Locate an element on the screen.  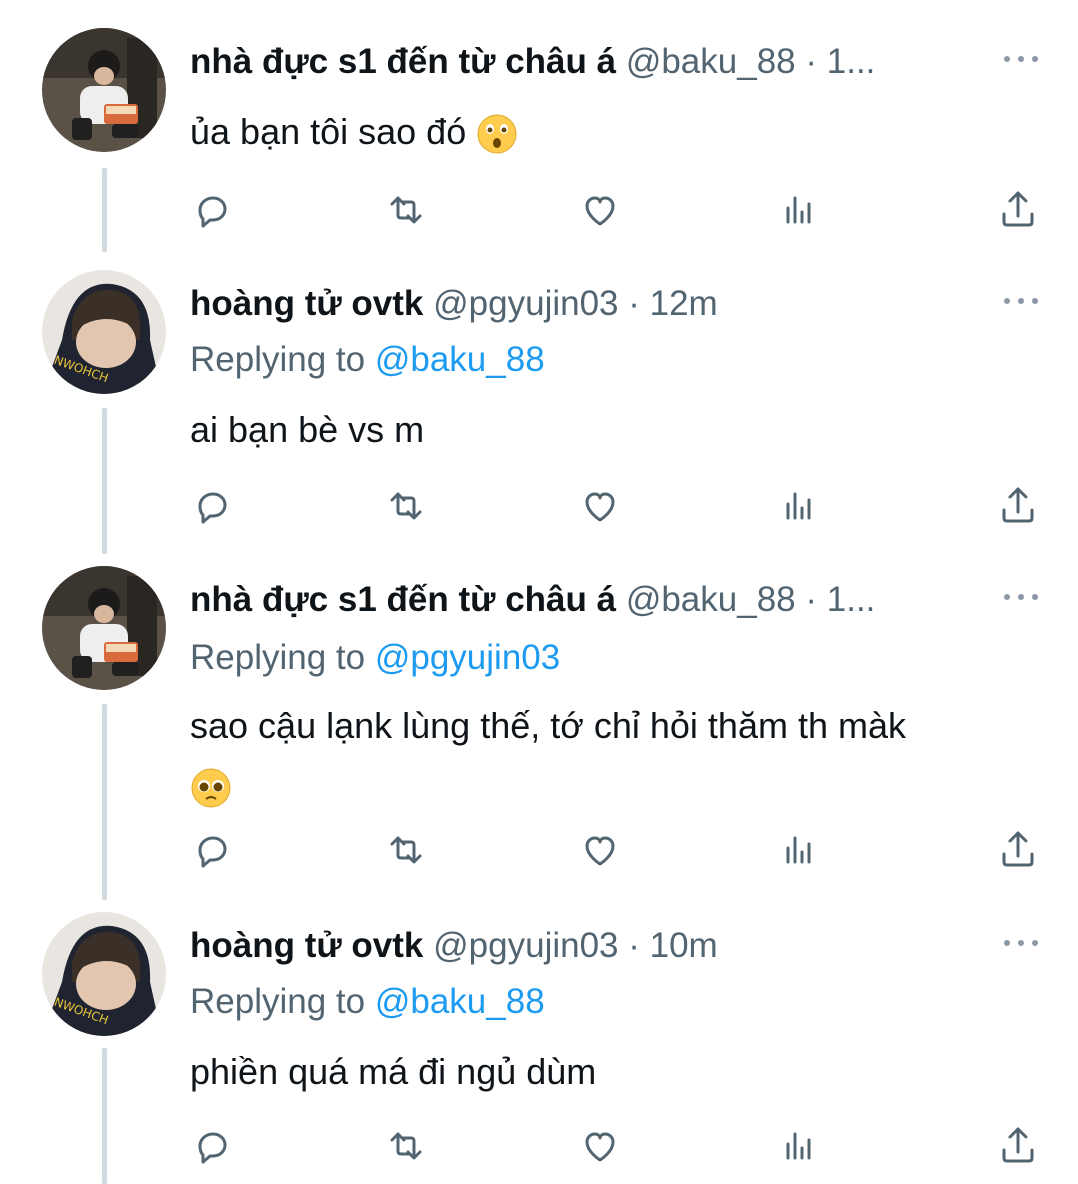
timestamp: · 12m is located at coordinates (672, 303).